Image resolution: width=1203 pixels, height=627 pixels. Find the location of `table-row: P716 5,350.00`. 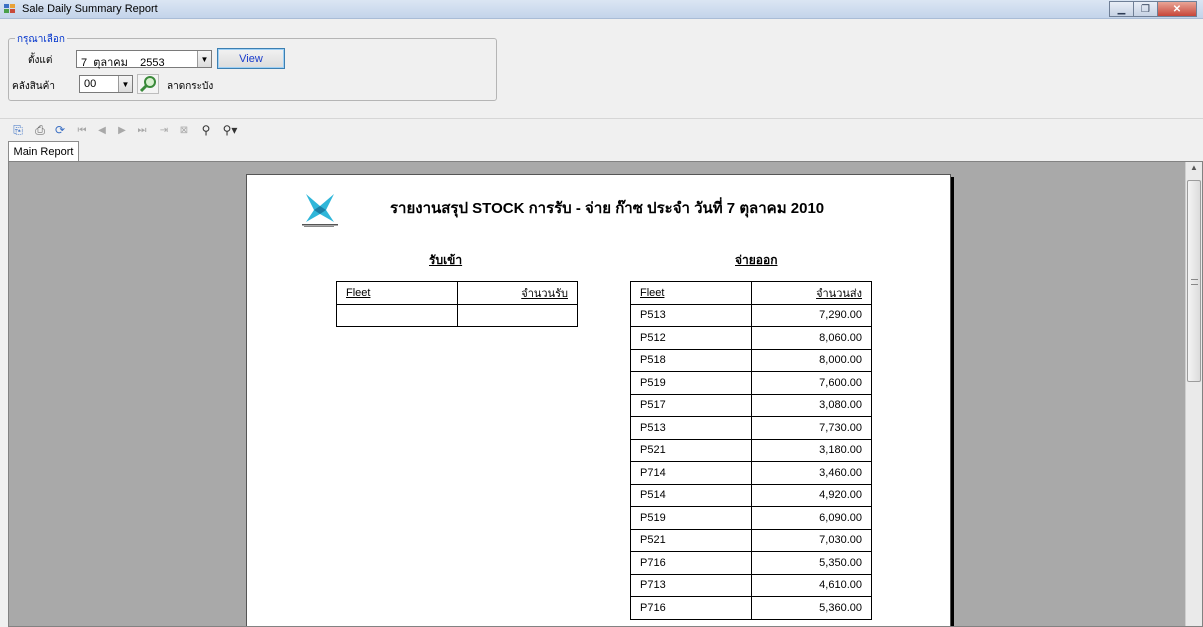

table-row: P716 5,350.00 is located at coordinates (751, 563).